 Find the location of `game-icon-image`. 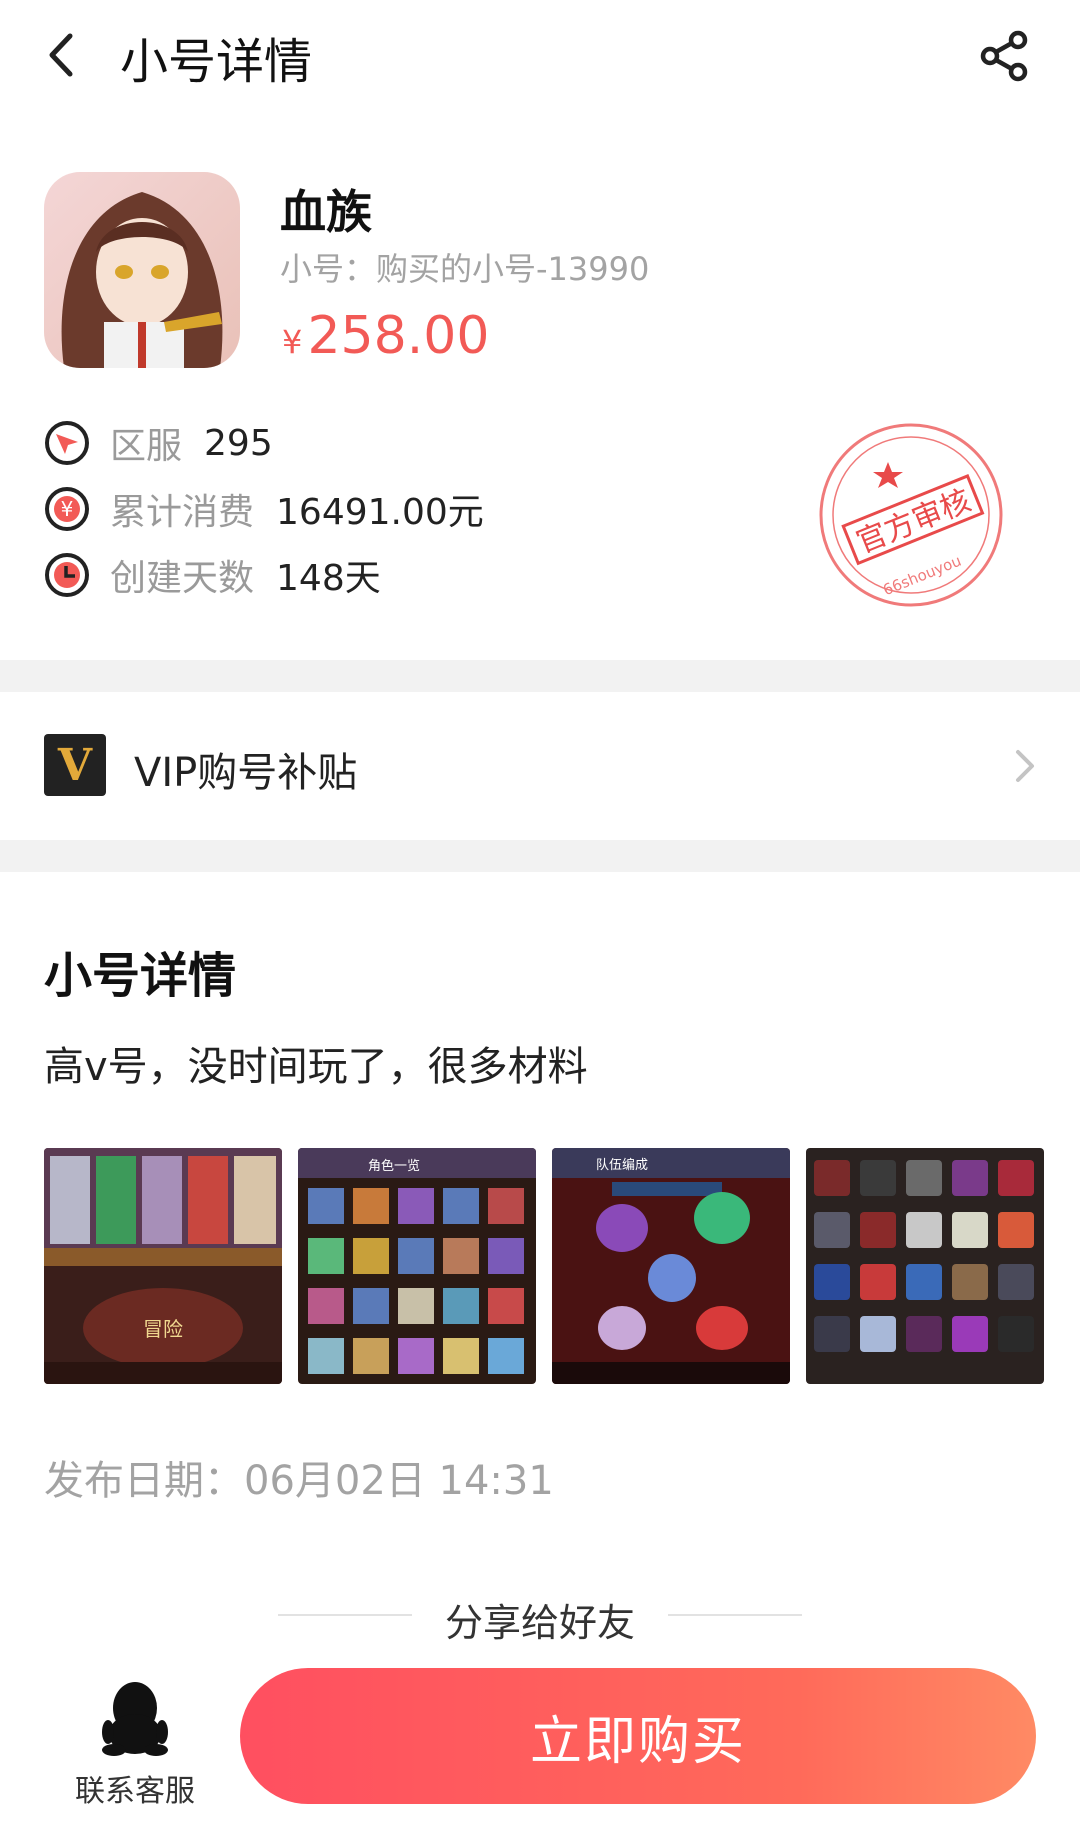

game-icon-image is located at coordinates (142, 270).